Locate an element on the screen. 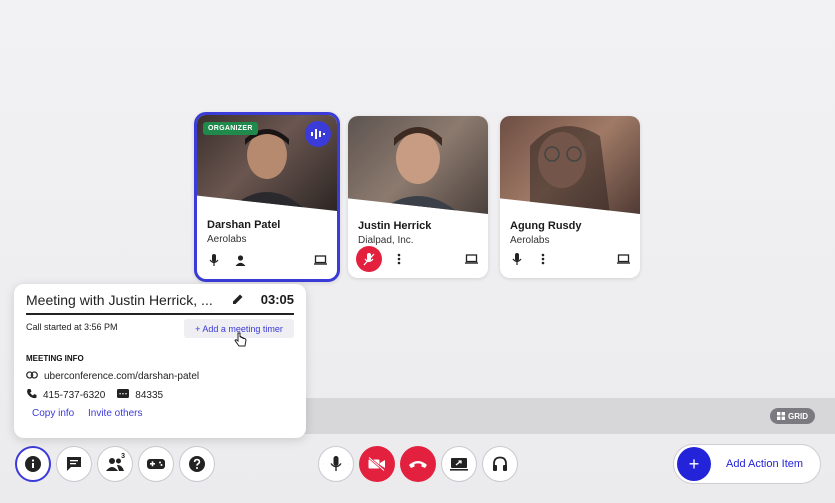  call-started-text: Call started at 3:56 PM is located at coordinates (72, 327).